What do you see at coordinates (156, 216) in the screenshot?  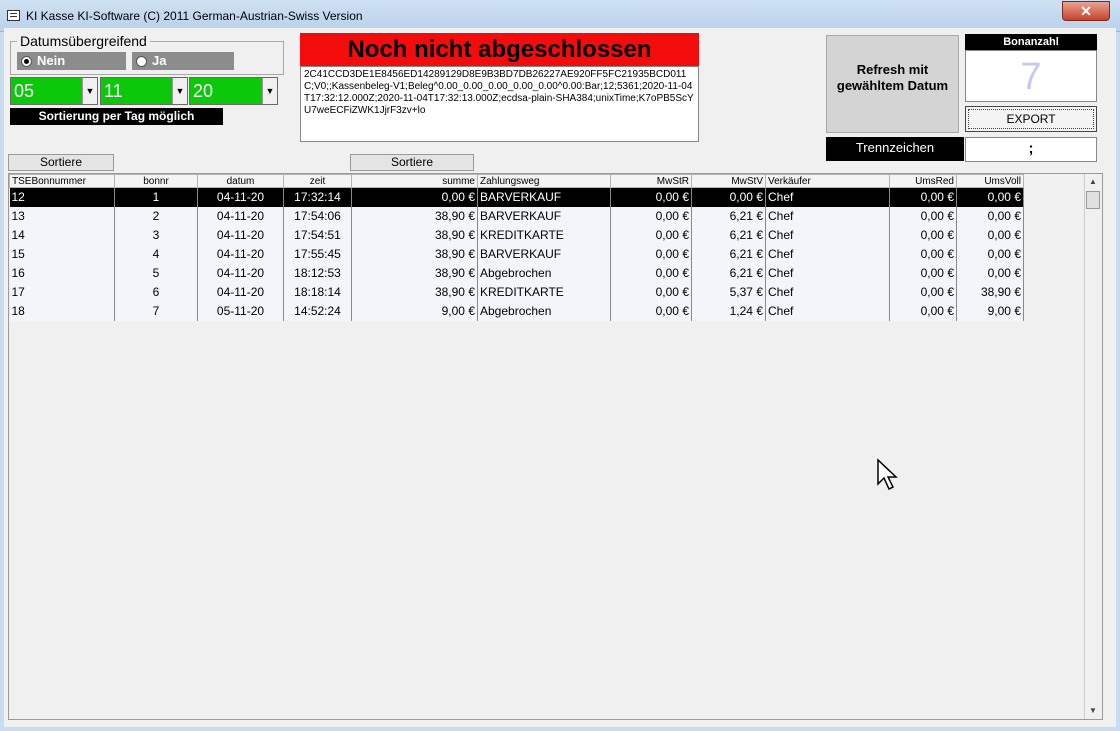 I see `cell-bonnr: 2` at bounding box center [156, 216].